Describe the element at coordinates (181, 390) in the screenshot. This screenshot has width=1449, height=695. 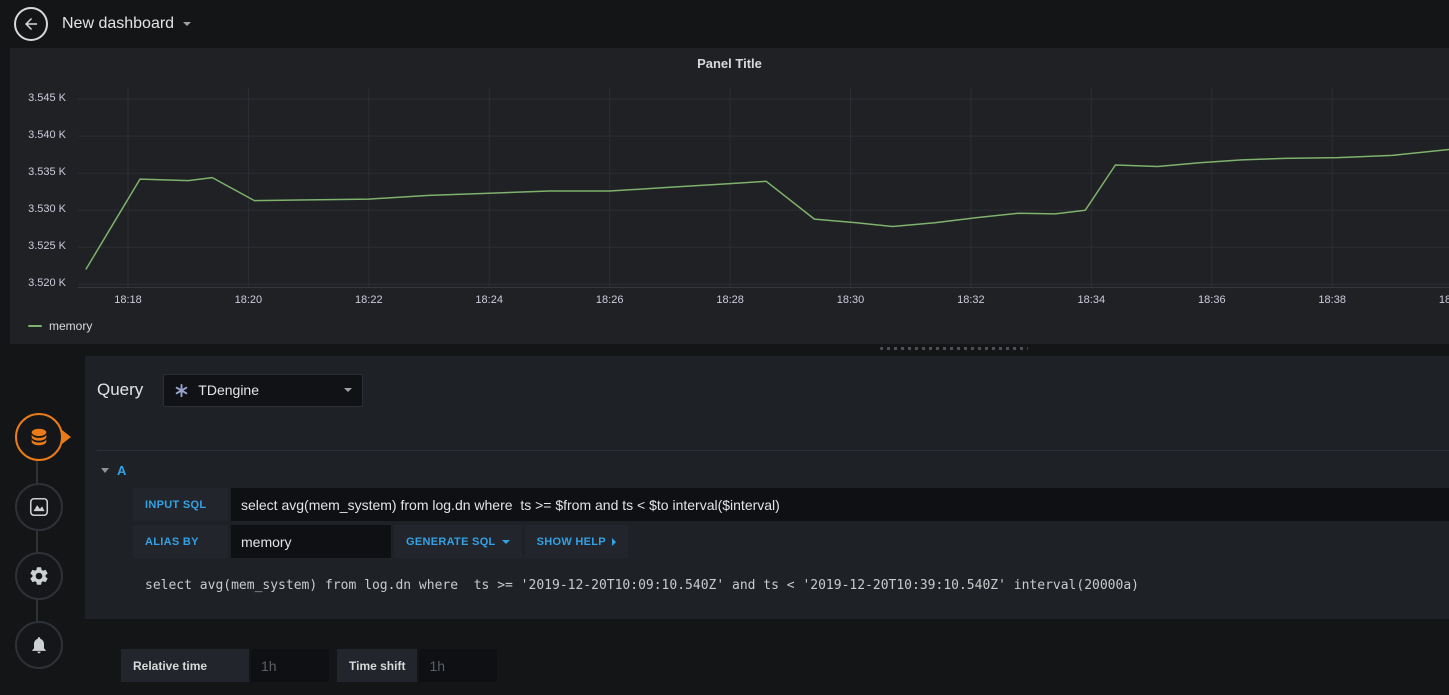
I see `tdengine-logo-icon` at that location.